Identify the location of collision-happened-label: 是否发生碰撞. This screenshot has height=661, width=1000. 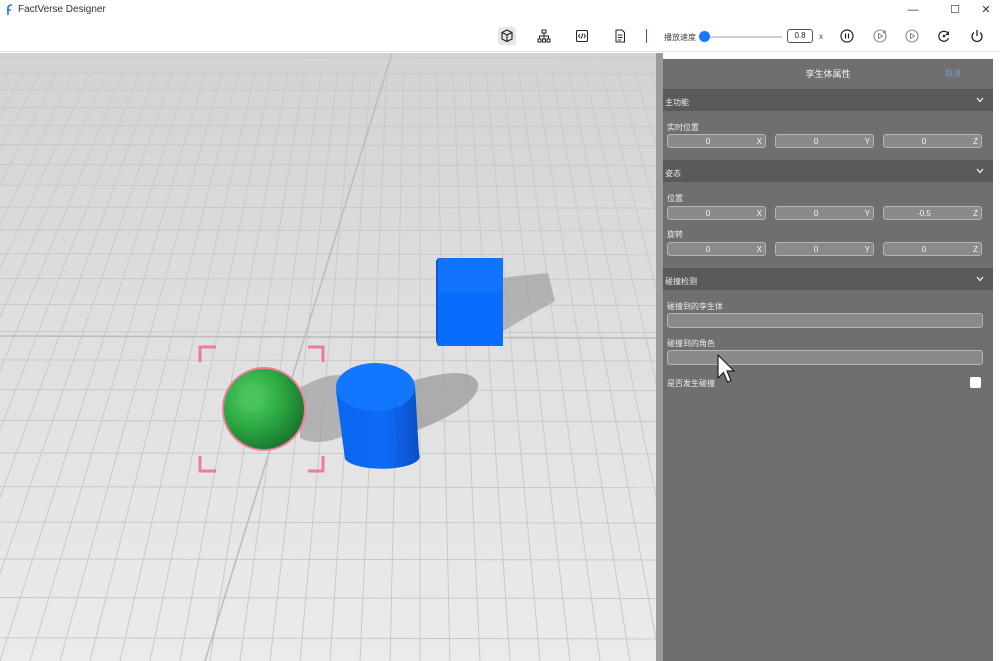
(691, 383).